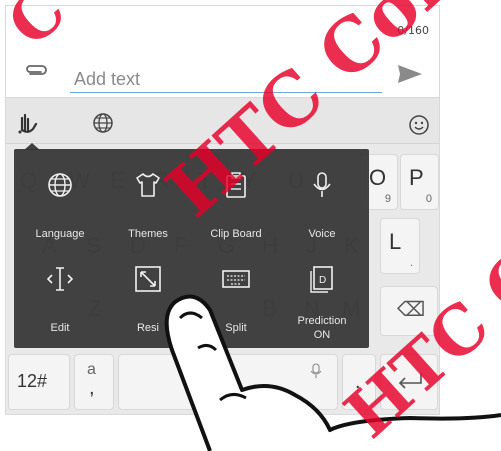  I want to click on message-input-placeholder: Add text, so click(107, 79).